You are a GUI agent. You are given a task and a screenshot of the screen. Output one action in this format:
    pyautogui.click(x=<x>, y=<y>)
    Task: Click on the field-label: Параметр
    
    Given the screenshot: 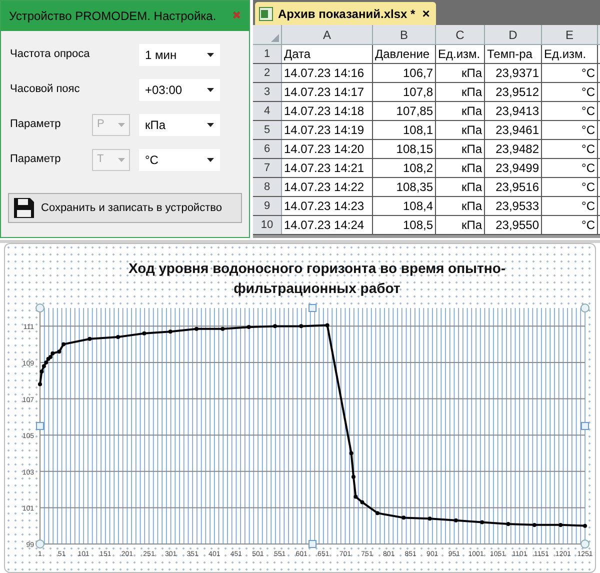 What is the action you would take?
    pyautogui.click(x=36, y=124)
    